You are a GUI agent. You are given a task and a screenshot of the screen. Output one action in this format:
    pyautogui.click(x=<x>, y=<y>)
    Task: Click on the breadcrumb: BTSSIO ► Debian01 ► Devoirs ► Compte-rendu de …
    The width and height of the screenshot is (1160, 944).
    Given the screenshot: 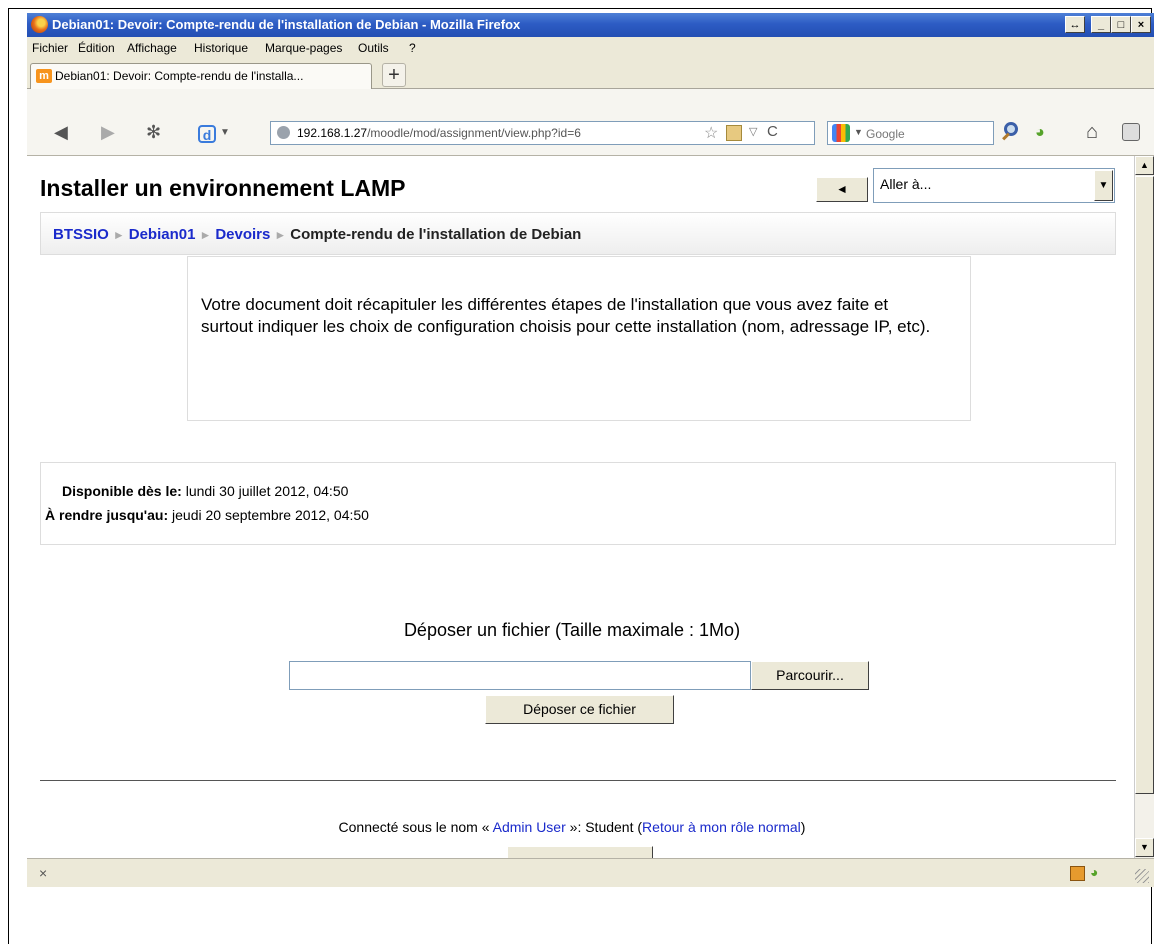 What is the action you would take?
    pyautogui.click(x=578, y=233)
    